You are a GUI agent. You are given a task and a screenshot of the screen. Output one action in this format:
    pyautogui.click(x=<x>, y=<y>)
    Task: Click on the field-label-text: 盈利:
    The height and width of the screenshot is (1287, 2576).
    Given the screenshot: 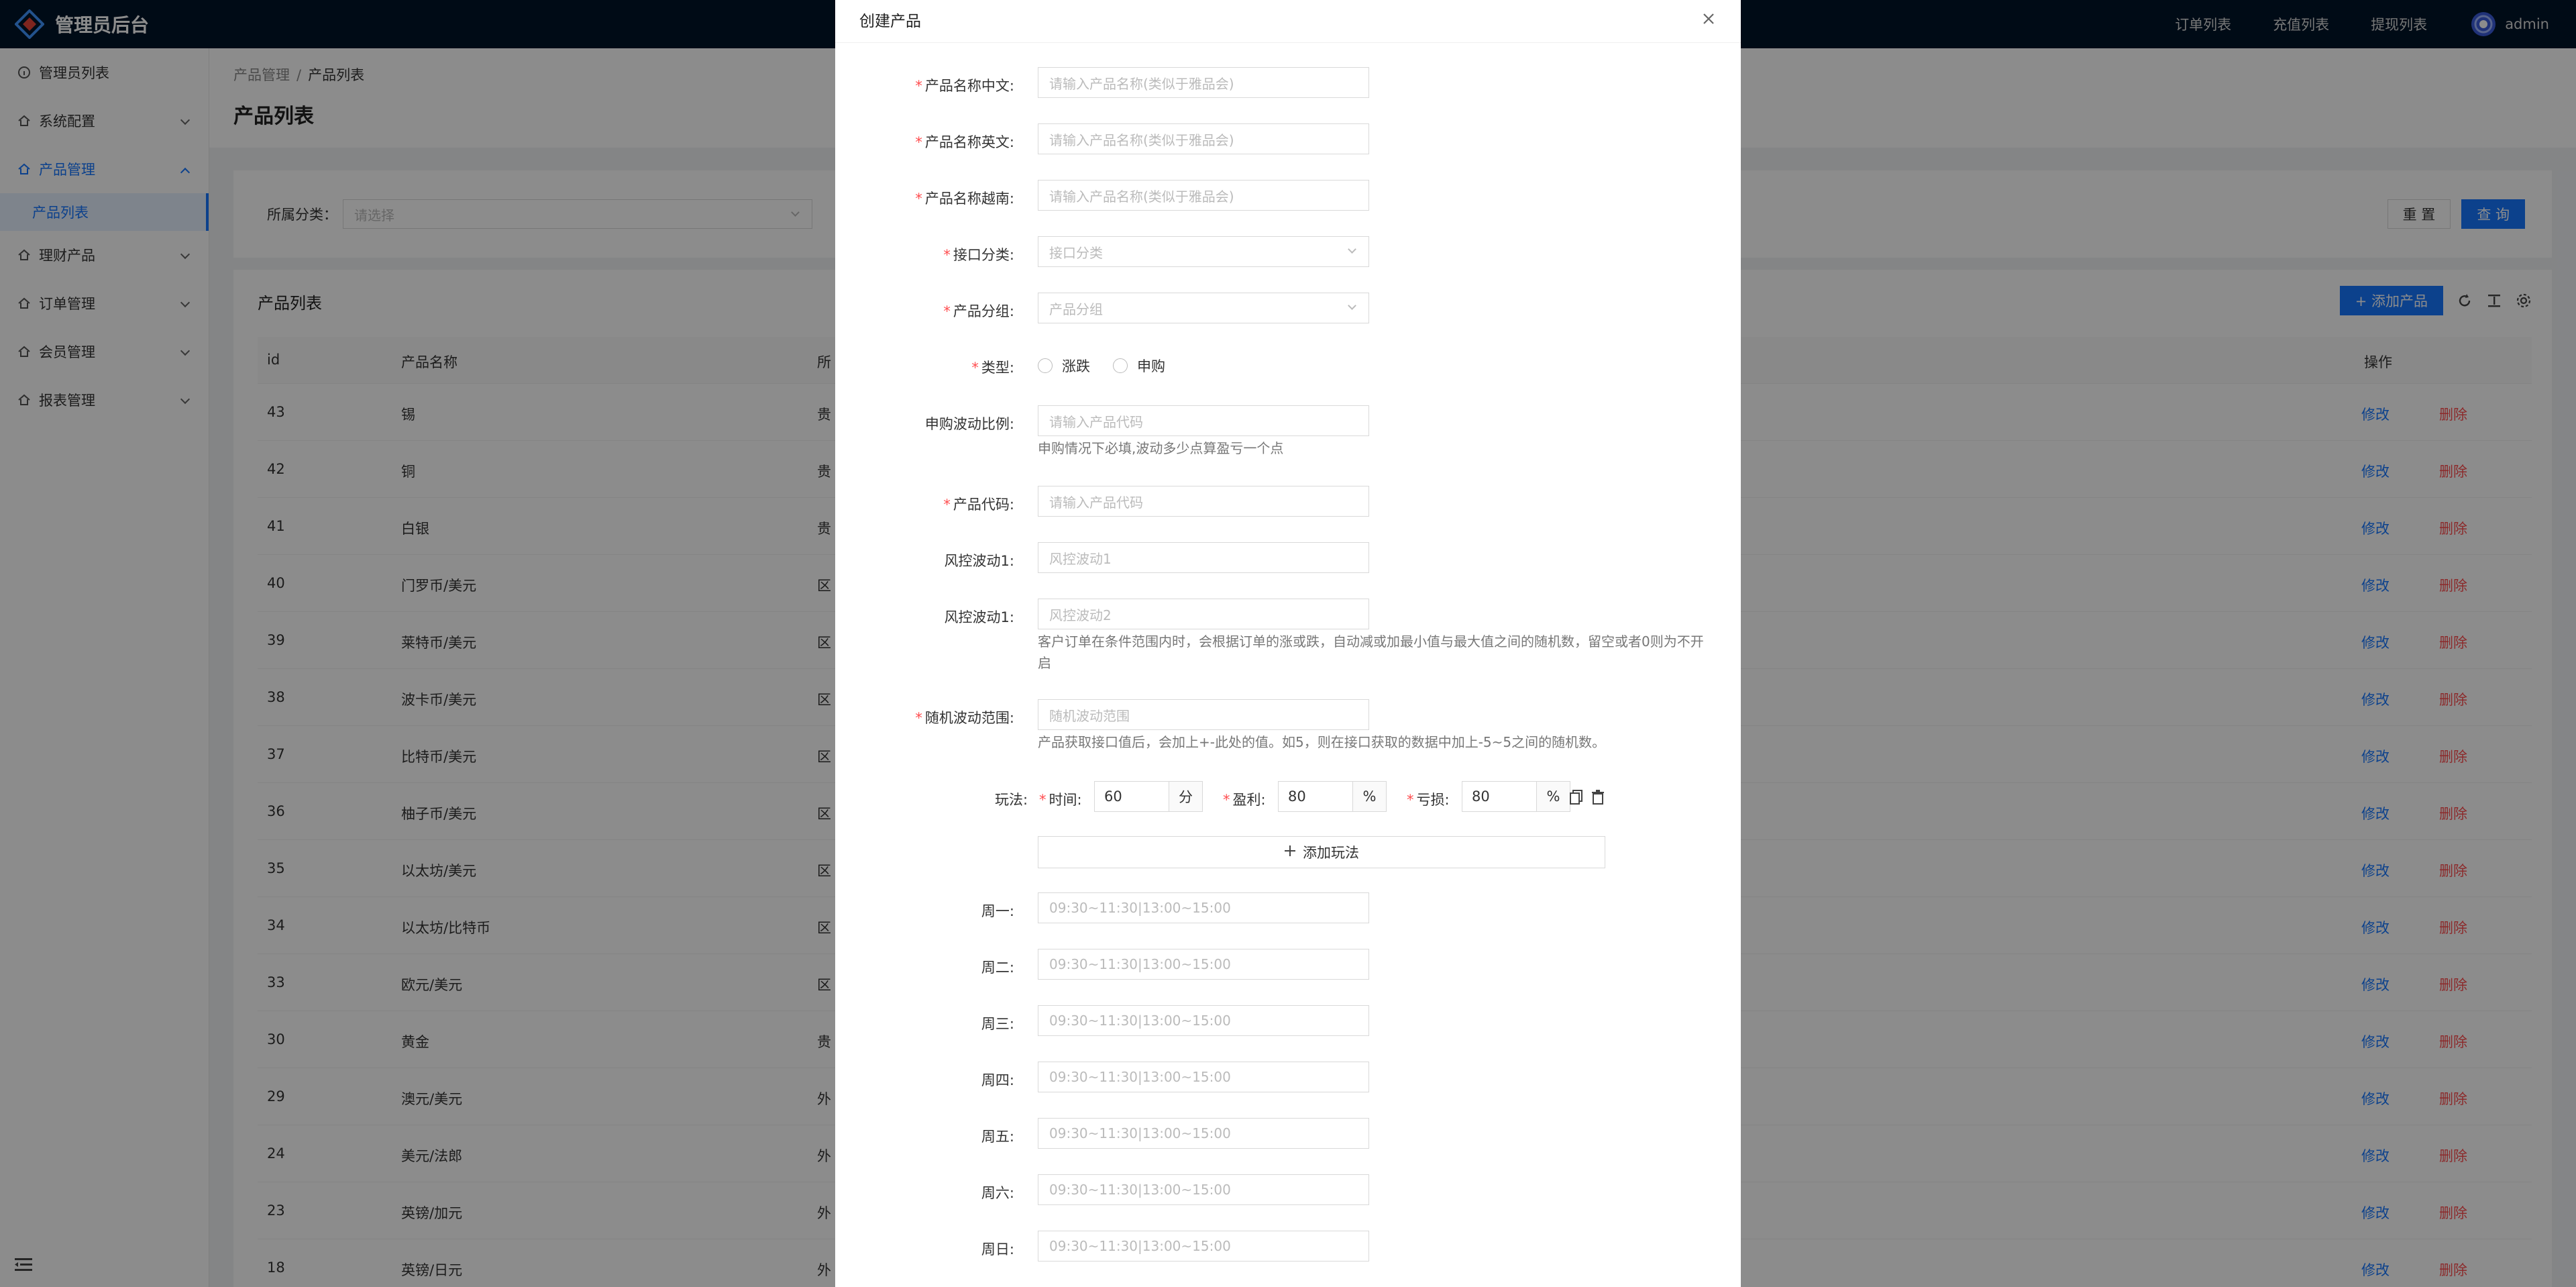 What is the action you would take?
    pyautogui.click(x=1249, y=800)
    